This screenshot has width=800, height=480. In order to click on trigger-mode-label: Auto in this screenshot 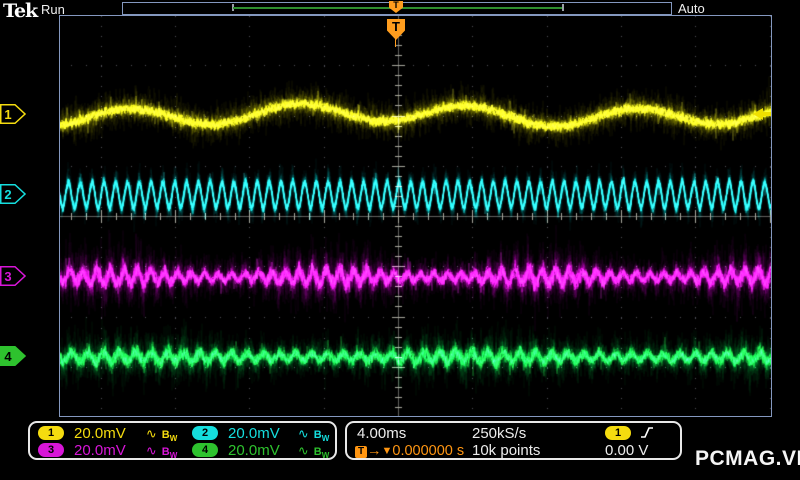, I will do `click(691, 8)`.